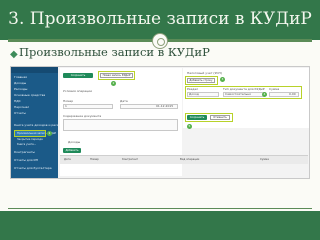 The height and width of the screenshot is (240, 320). What do you see at coordinates (201, 80) in the screenshot?
I see `add-row-highlight` at bounding box center [201, 80].